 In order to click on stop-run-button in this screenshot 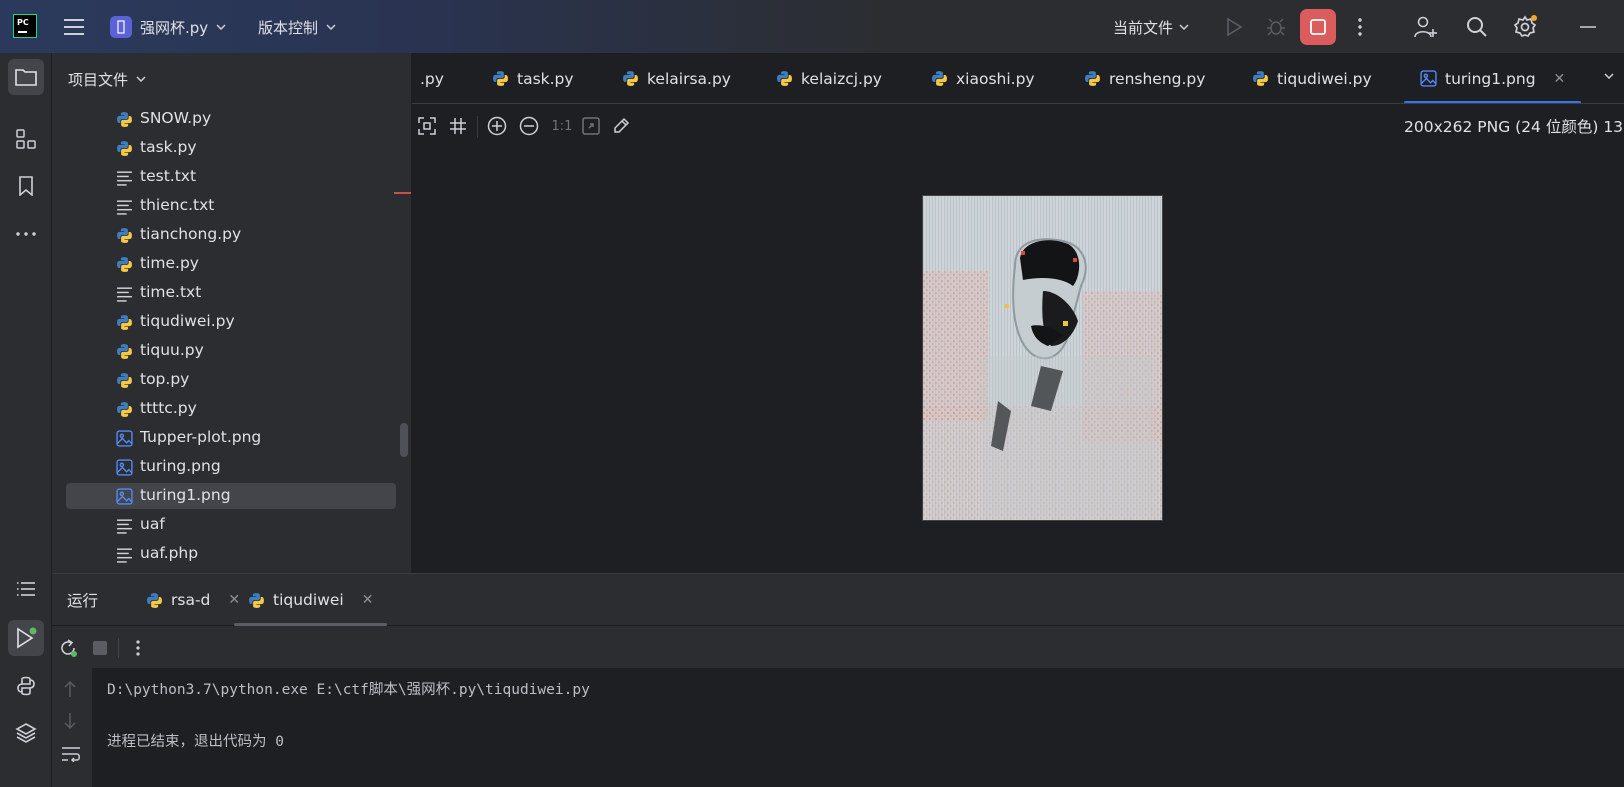, I will do `click(100, 648)`.